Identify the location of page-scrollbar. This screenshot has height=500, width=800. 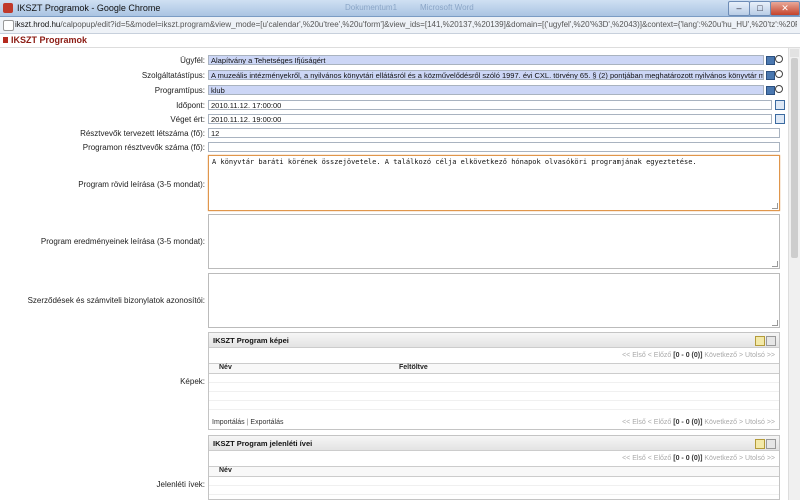
(794, 274).